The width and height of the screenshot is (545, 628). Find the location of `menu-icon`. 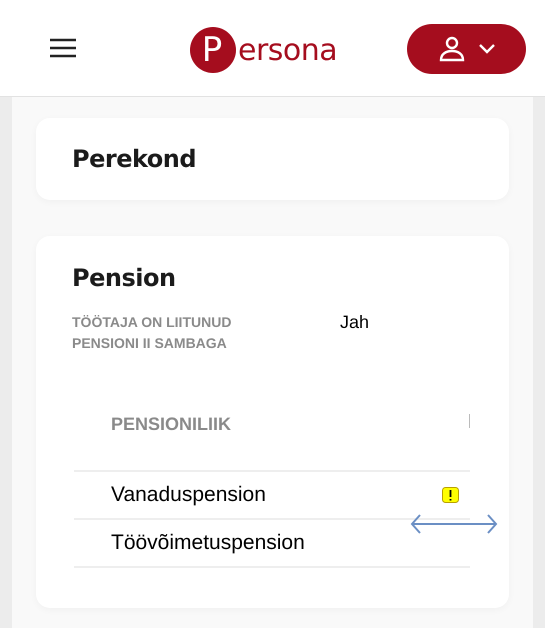

menu-icon is located at coordinates (63, 48).